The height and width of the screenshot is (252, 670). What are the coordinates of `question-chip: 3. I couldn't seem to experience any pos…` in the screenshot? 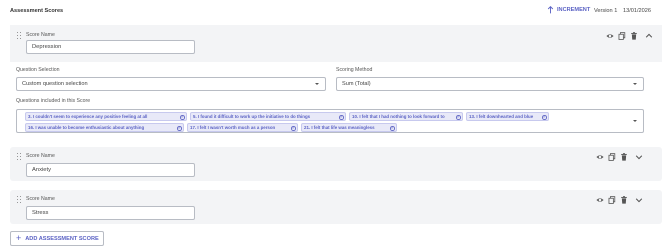 It's located at (106, 116).